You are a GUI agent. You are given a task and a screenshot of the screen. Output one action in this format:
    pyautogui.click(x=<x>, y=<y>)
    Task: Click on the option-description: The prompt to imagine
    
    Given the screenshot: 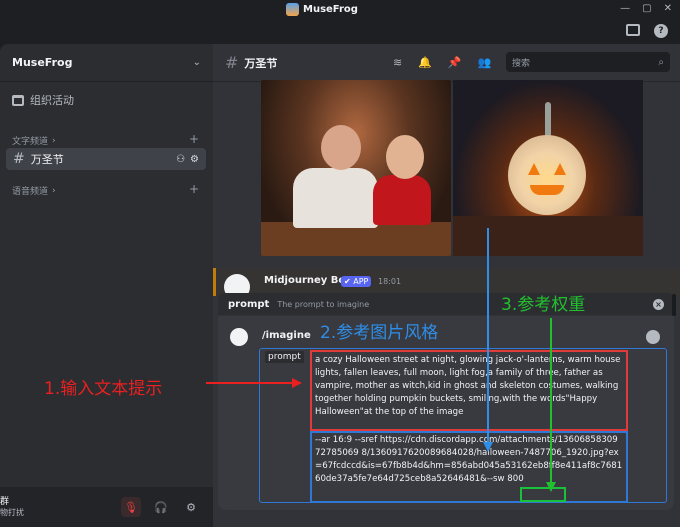 What is the action you would take?
    pyautogui.click(x=323, y=304)
    